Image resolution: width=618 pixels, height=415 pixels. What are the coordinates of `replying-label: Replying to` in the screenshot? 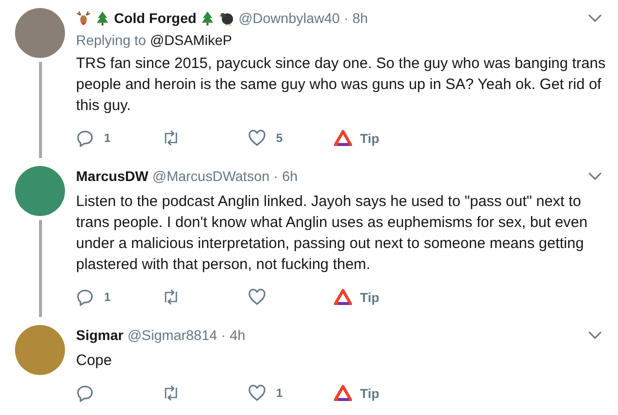 It's located at (111, 40).